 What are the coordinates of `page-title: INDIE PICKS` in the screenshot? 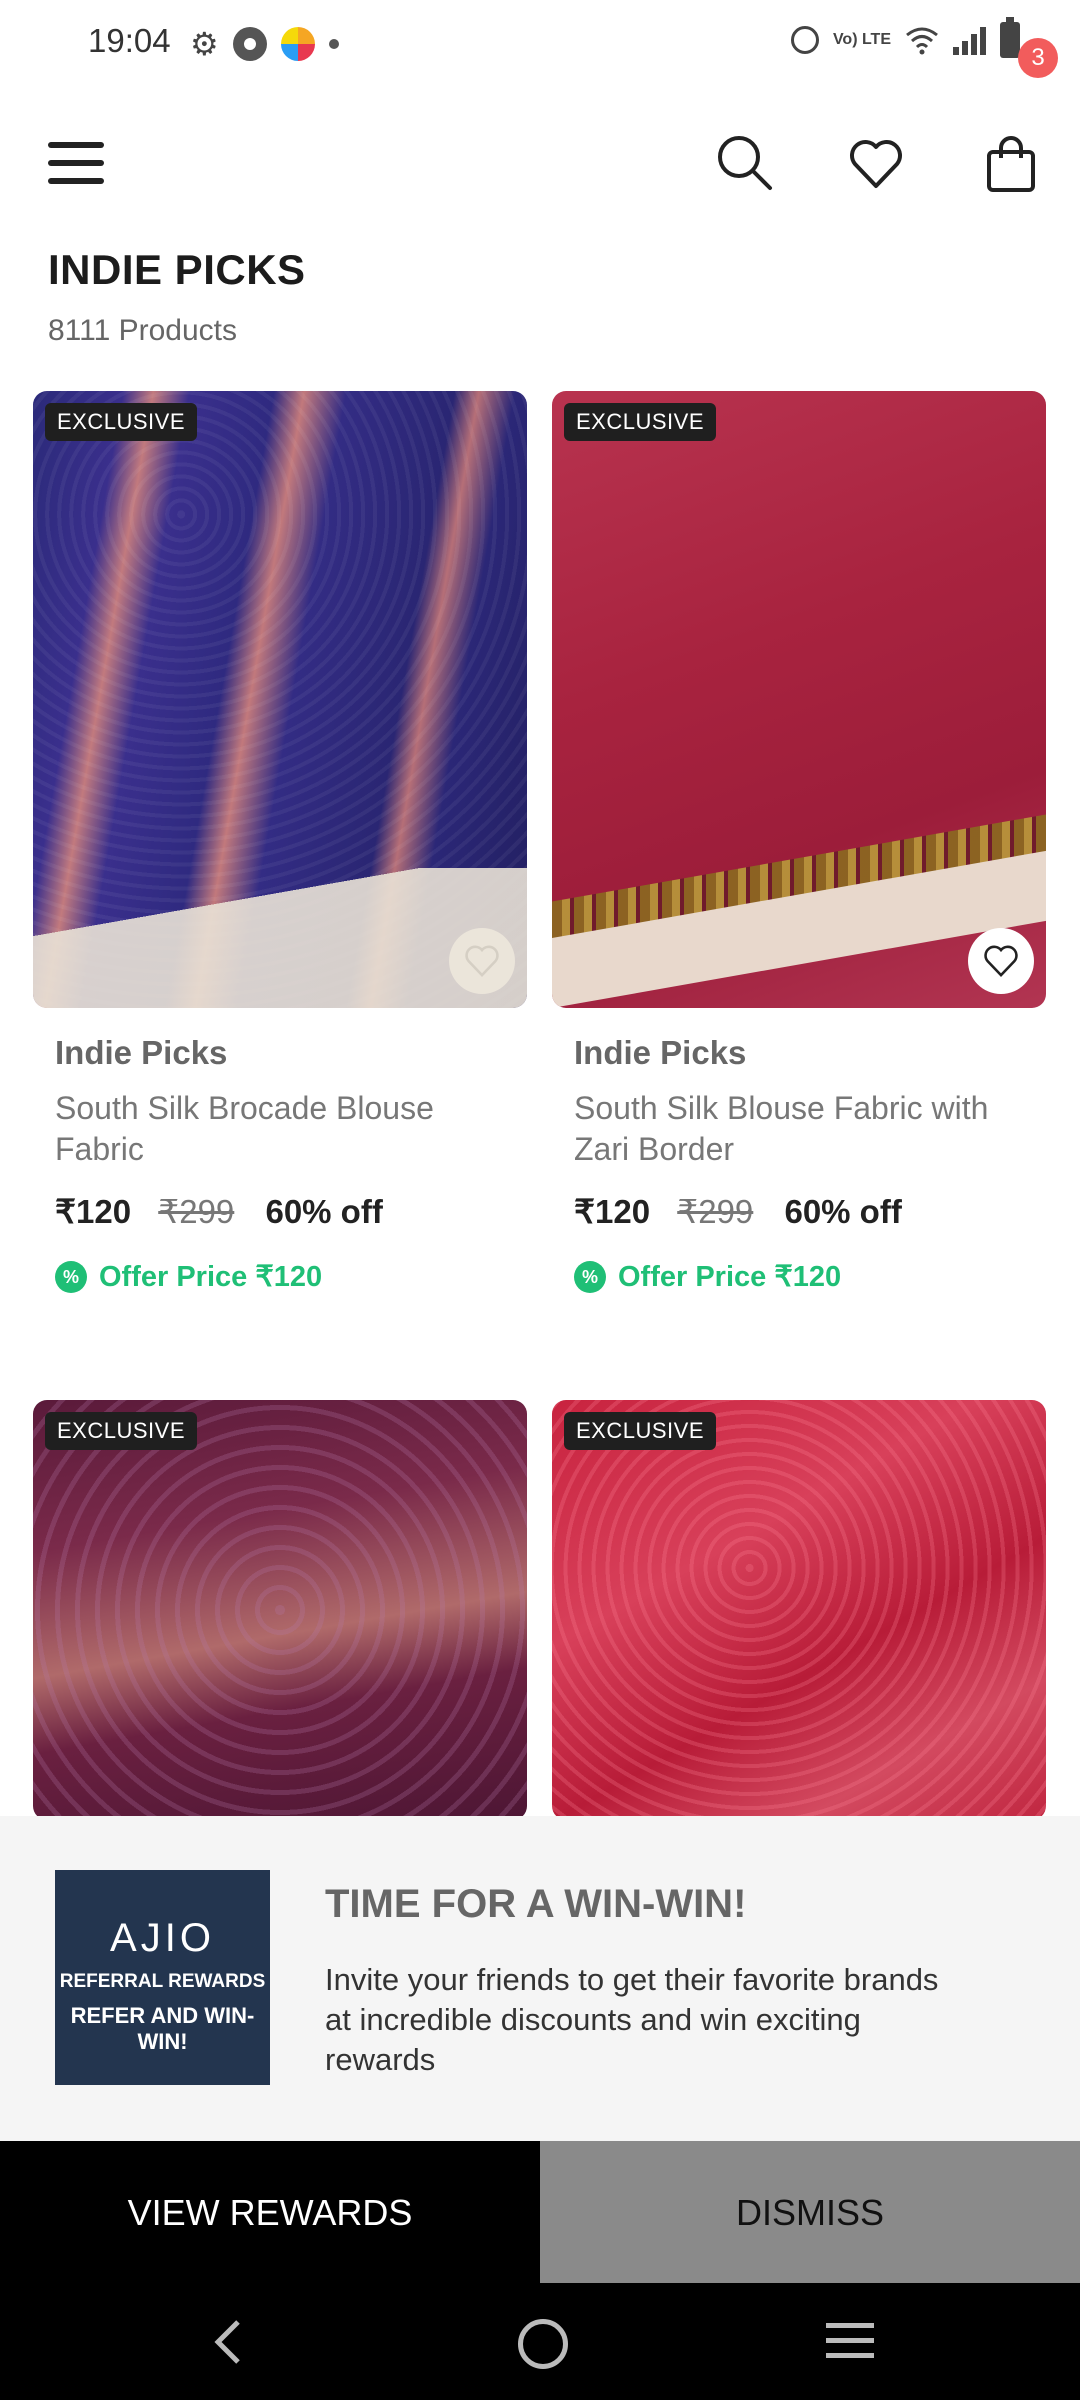 It's located at (177, 269).